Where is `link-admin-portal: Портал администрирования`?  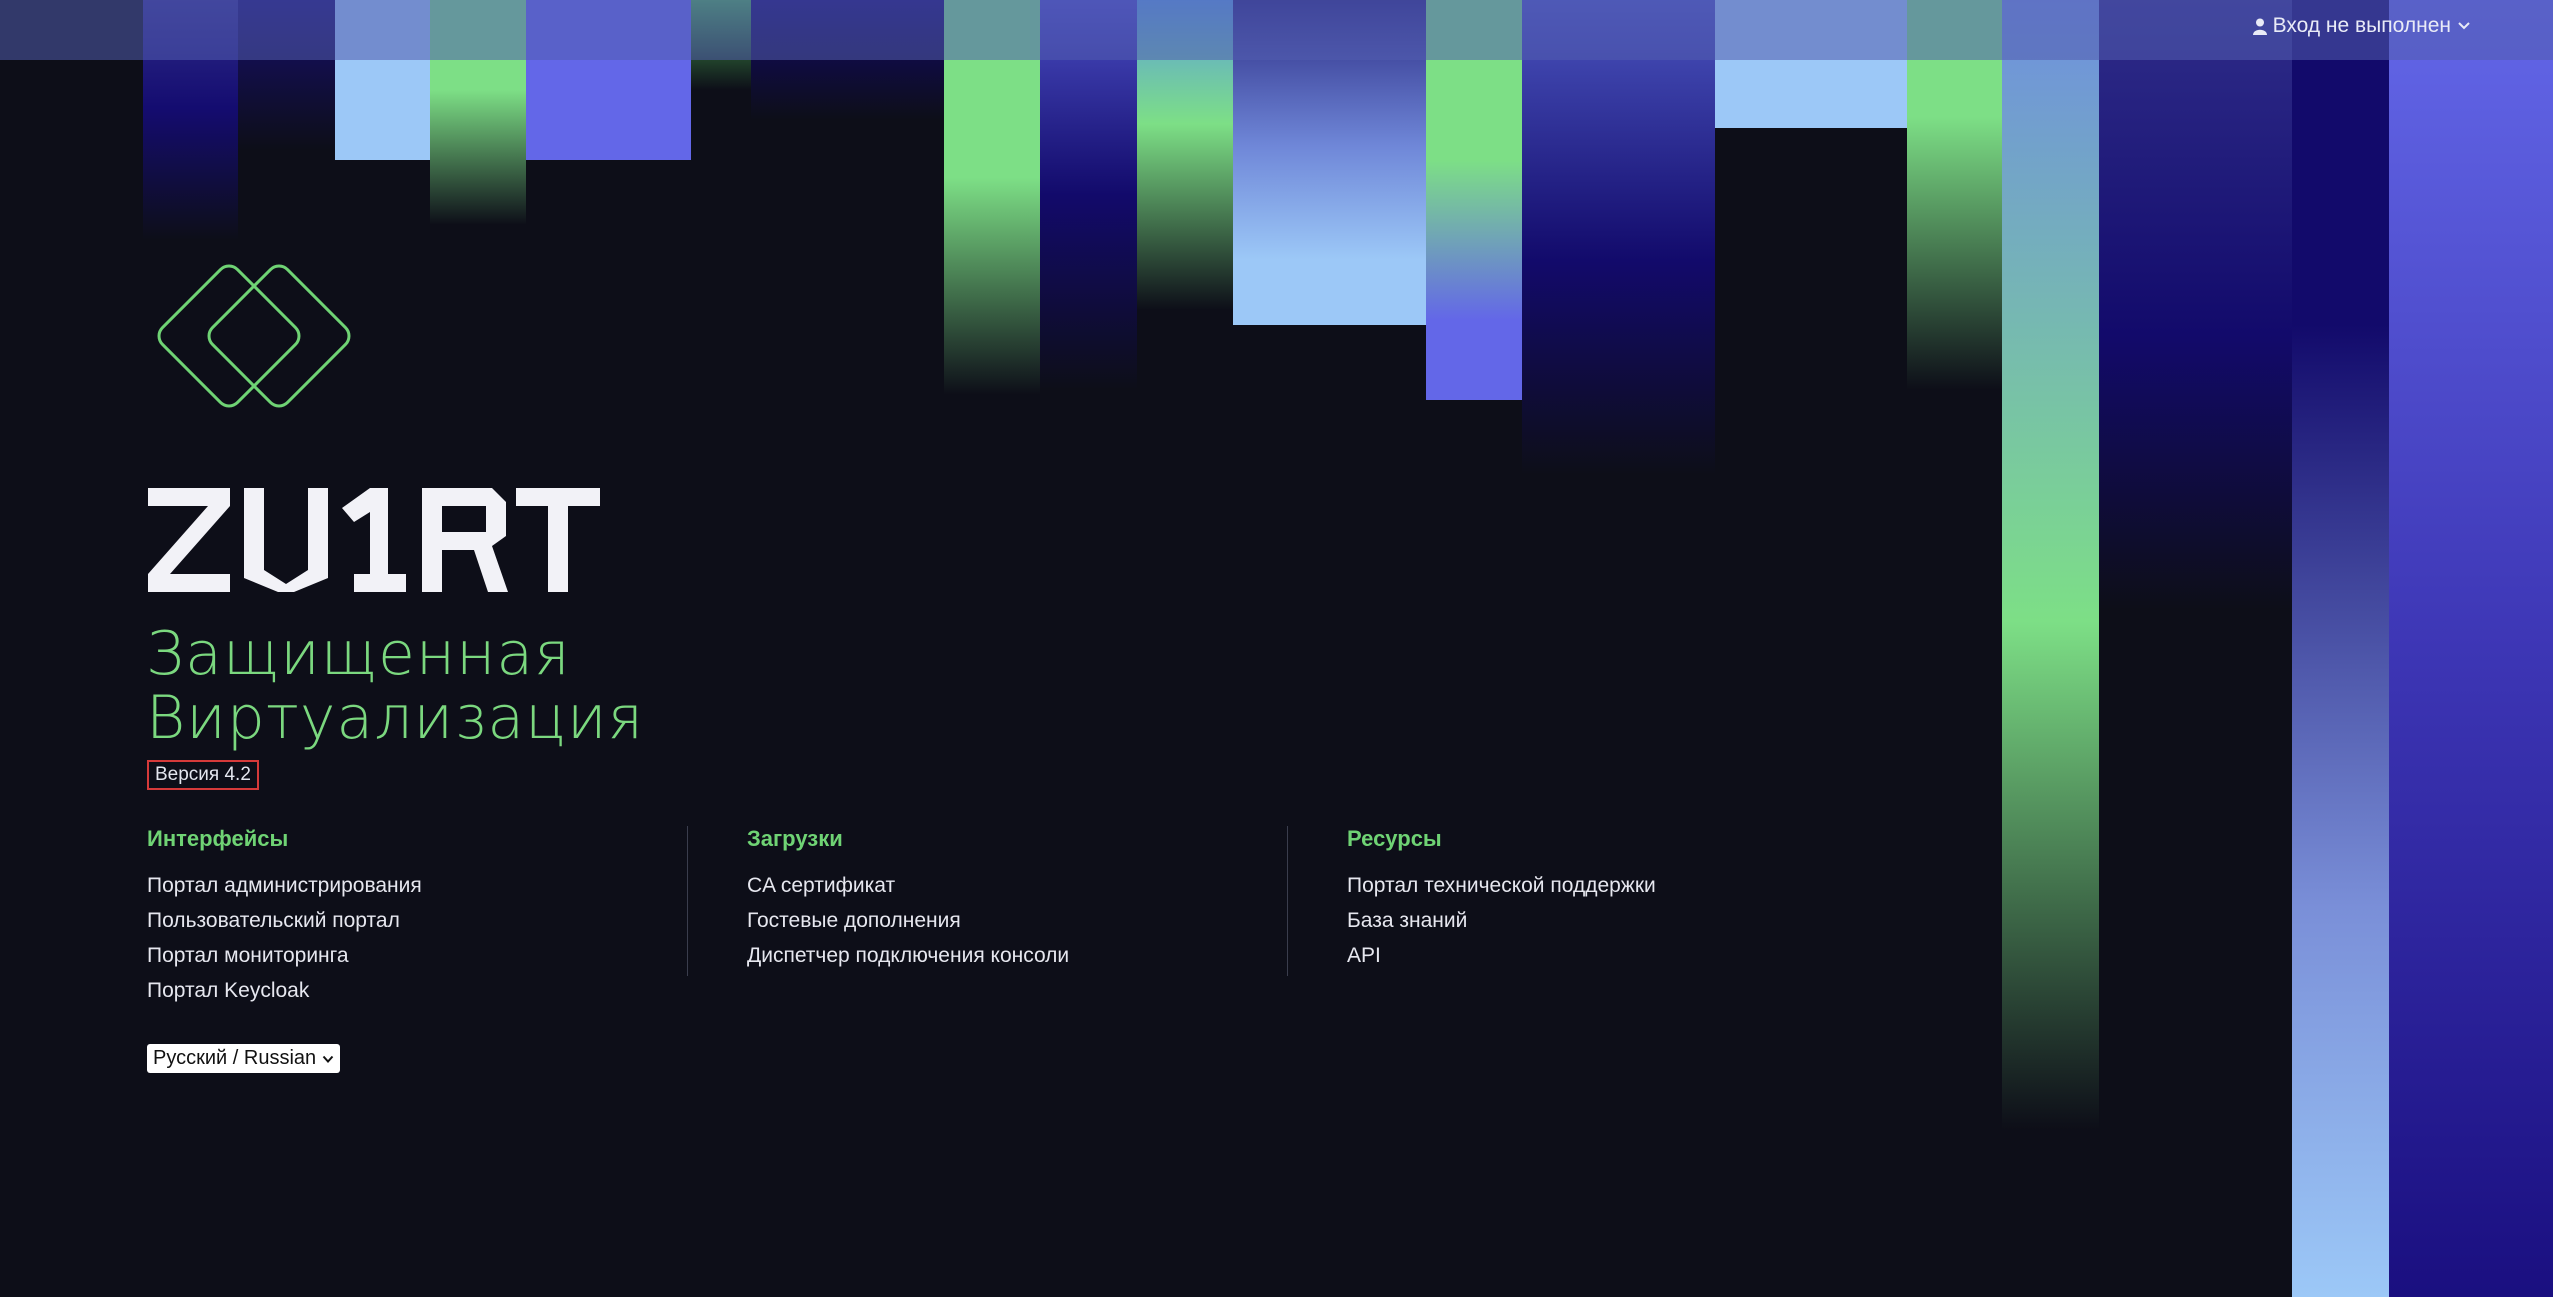
link-admin-portal: Портал администрирования is located at coordinates (417, 885).